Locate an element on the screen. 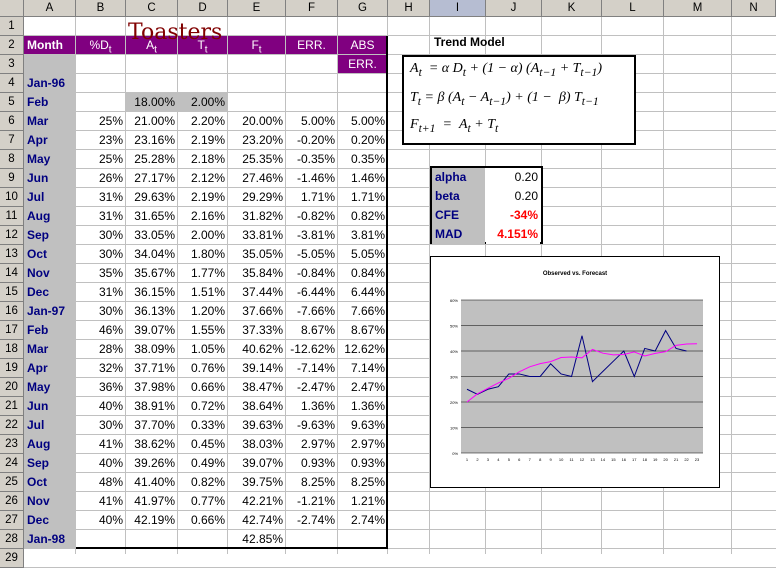  level-cell: 42.19% is located at coordinates (151, 520).